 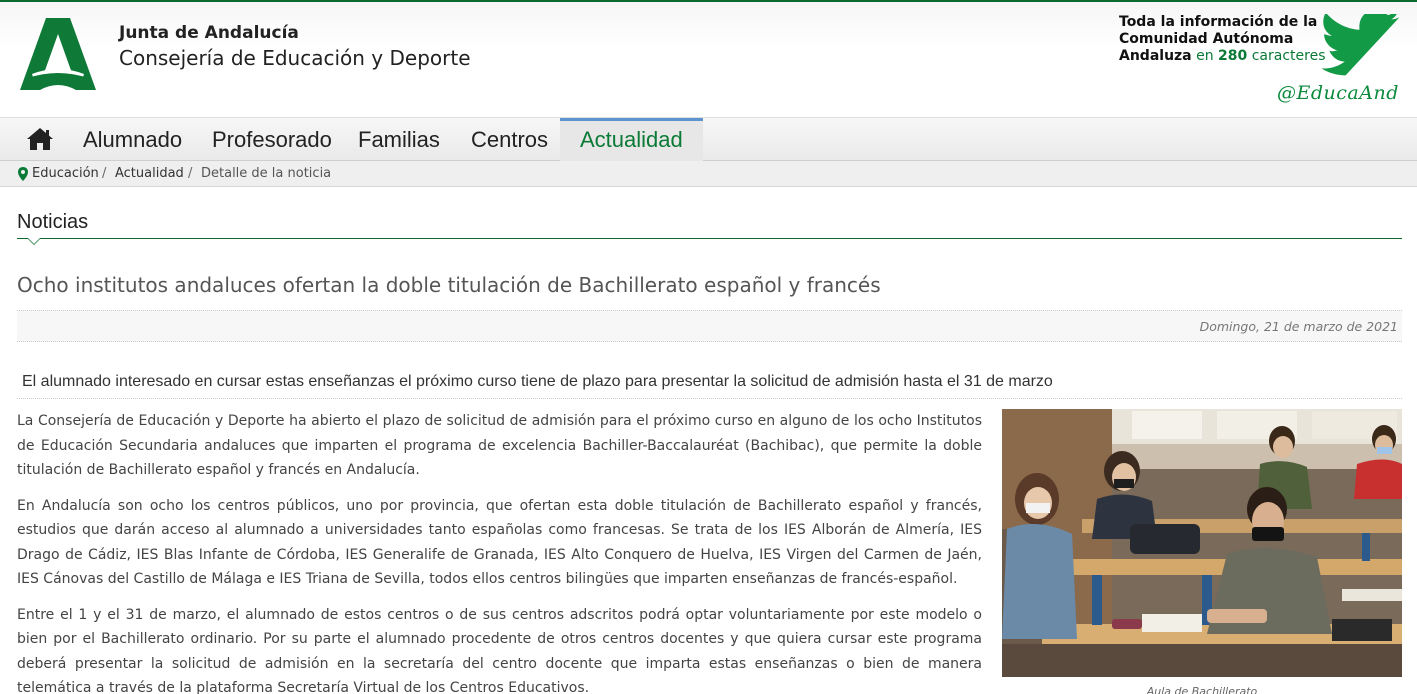 What do you see at coordinates (295, 33) in the screenshot?
I see `org-name: Junta de Andalucía` at bounding box center [295, 33].